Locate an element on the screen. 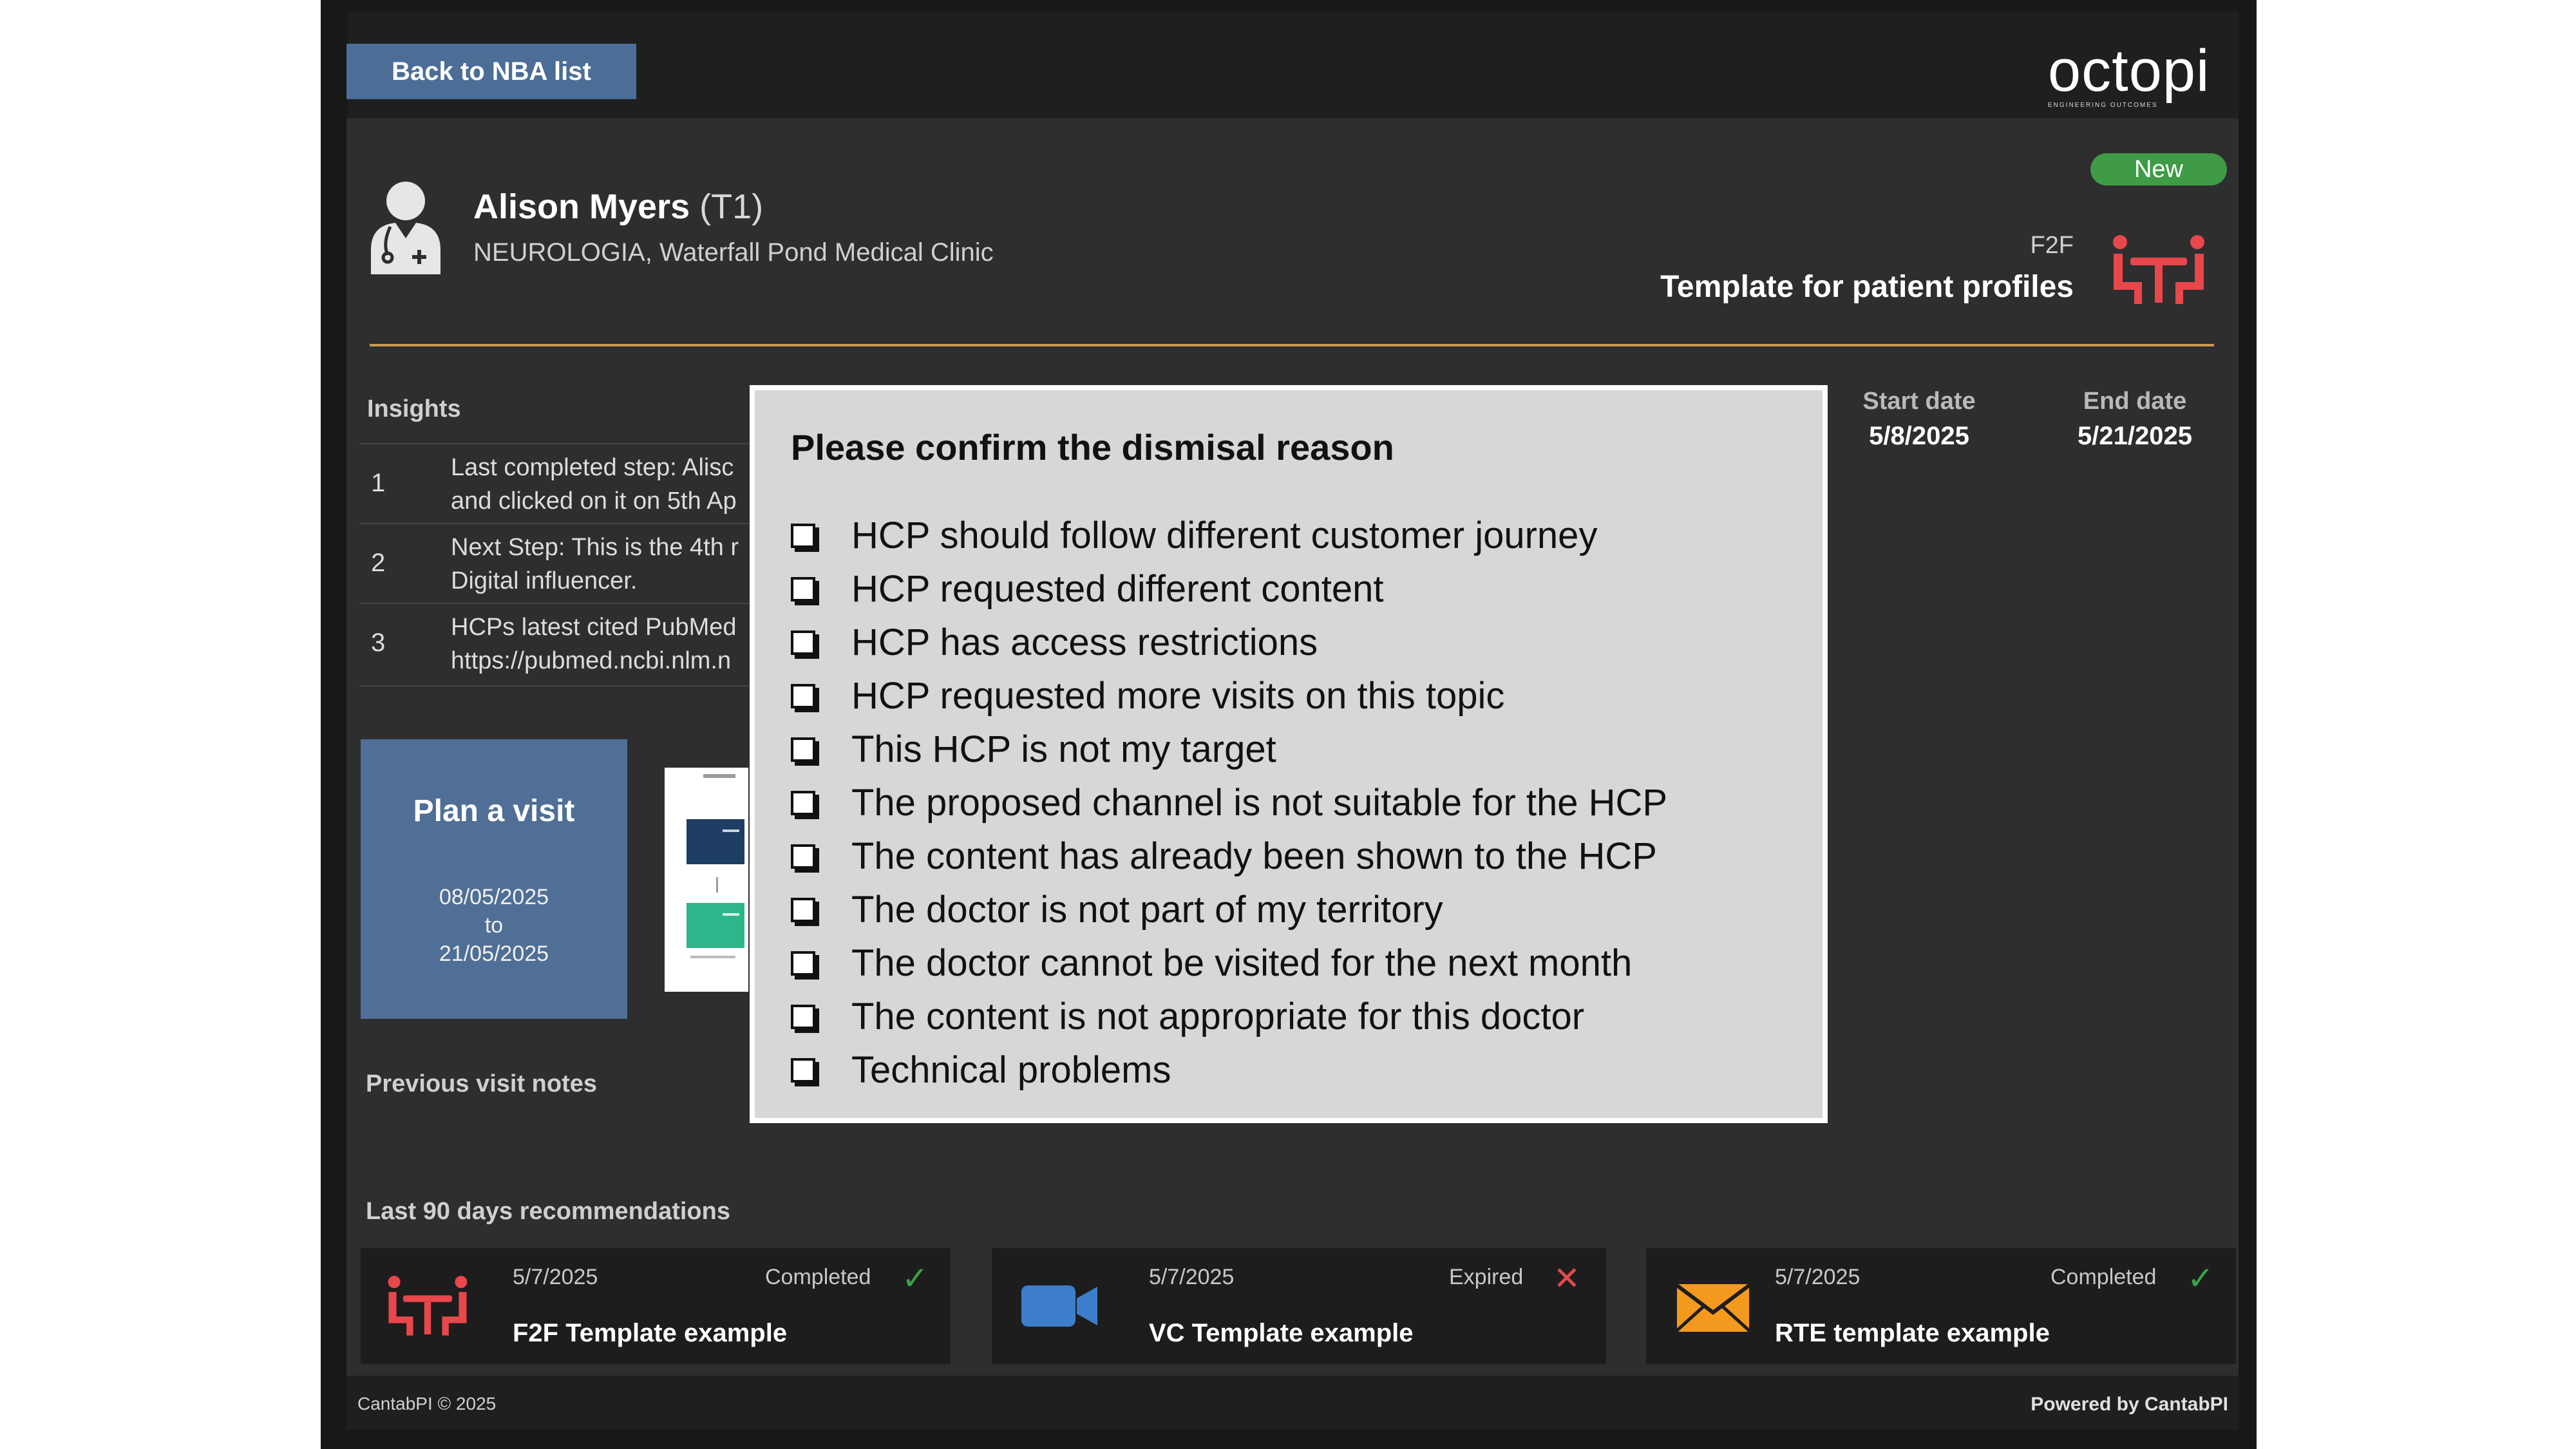 The width and height of the screenshot is (2576, 1449). plan-visit-title: Plan a visit is located at coordinates (494, 811).